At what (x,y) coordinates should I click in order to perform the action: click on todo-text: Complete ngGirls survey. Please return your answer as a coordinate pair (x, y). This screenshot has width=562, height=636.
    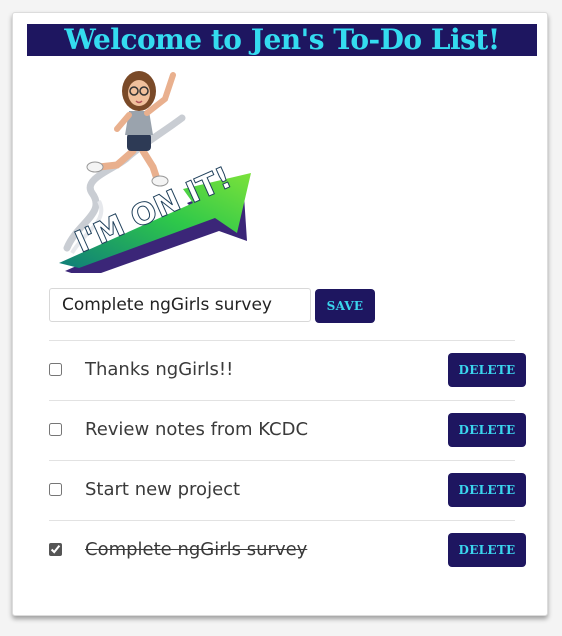
    Looking at the image, I should click on (196, 549).